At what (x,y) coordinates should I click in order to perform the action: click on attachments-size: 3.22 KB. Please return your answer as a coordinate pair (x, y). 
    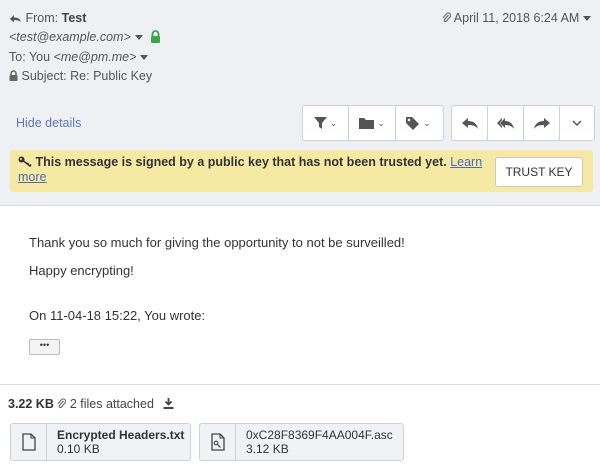
    Looking at the image, I should click on (31, 404).